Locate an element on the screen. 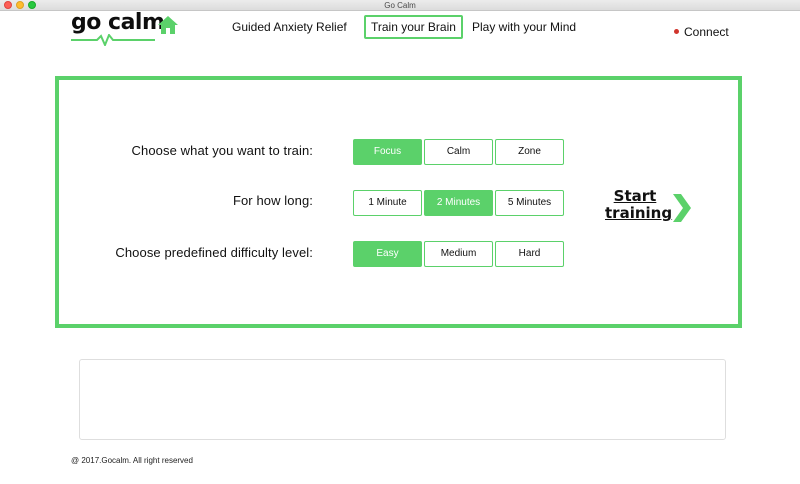  option-hard: Hard is located at coordinates (529, 254).